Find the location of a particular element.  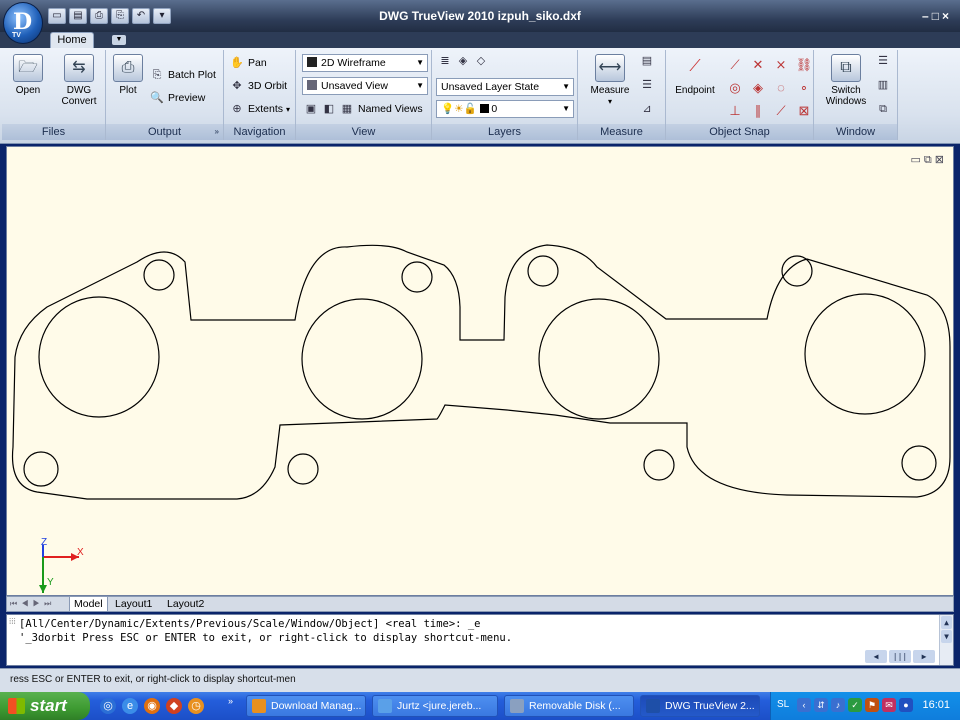

plot-label: Plot is located at coordinates (128, 90).